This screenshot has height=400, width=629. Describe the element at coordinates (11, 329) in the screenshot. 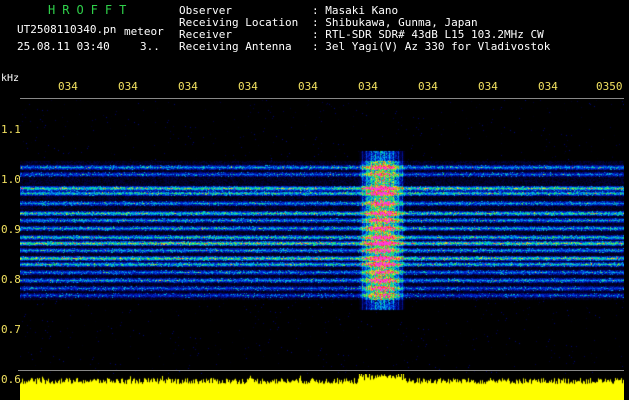

I see `freq-tick: 0.7` at that location.